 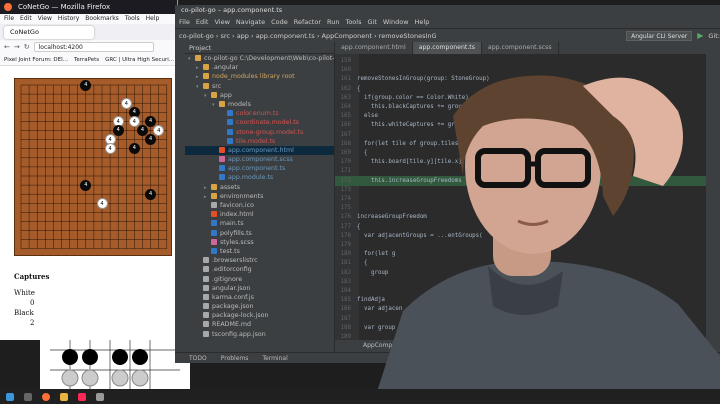 I want to click on tree-item: README.md, so click(x=259, y=324).